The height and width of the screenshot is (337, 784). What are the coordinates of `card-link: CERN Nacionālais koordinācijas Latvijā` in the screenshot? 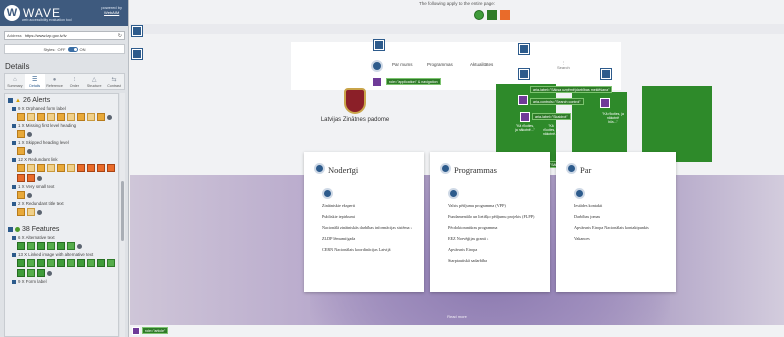 It's located at (368, 249).